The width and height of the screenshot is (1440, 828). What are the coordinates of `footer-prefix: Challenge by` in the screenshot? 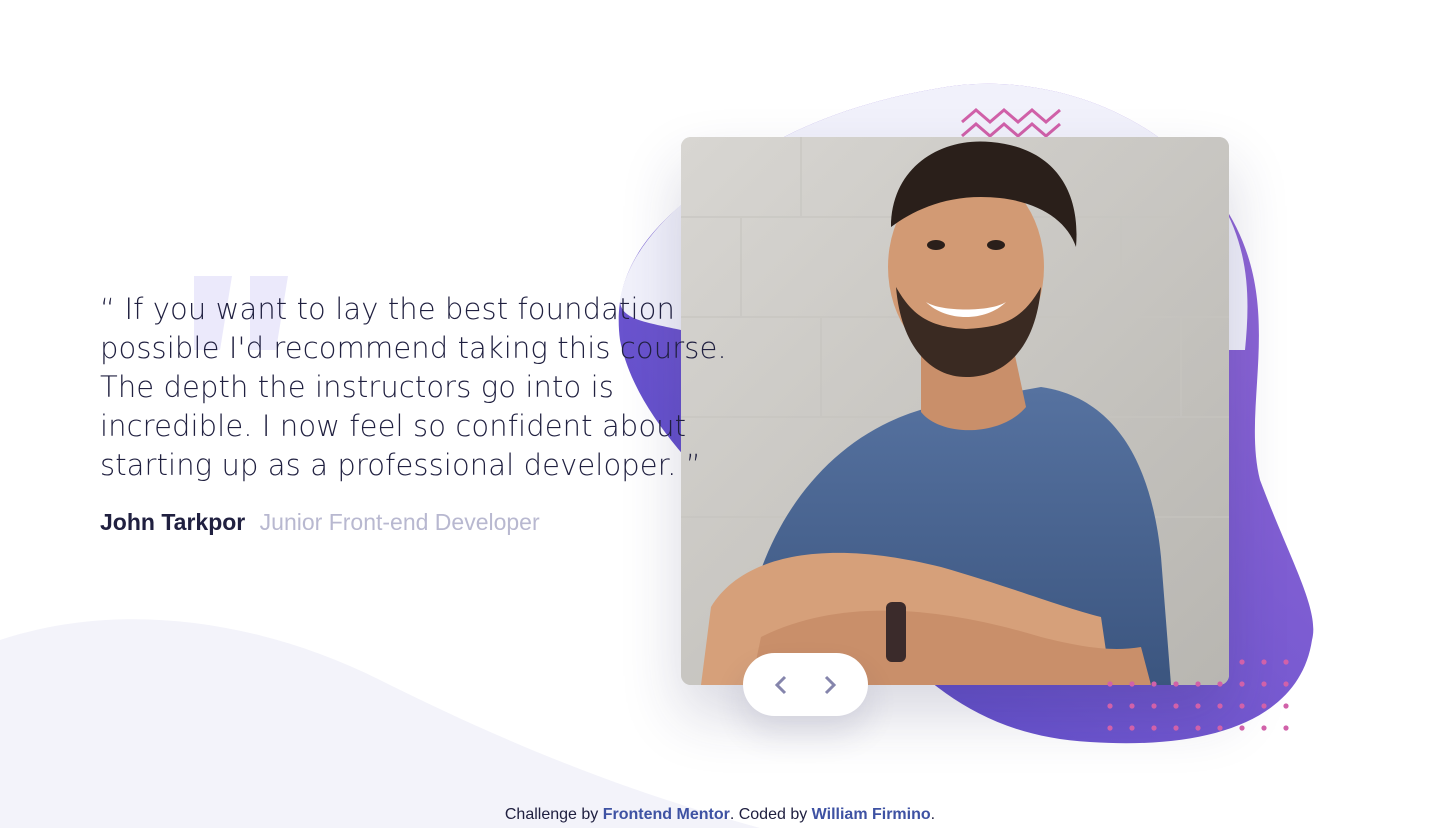 It's located at (551, 814).